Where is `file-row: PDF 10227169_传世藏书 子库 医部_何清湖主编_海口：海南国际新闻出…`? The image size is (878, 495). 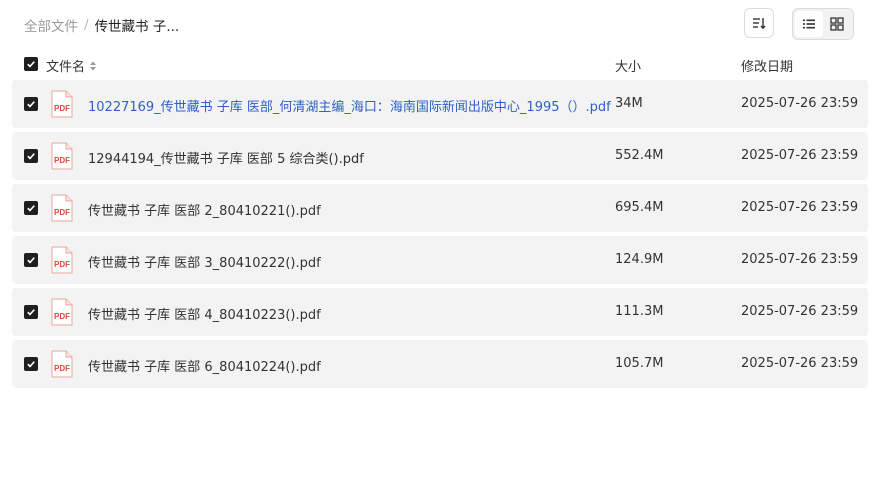
file-row: PDF 10227169_传世藏书 子库 医部_何清湖主编_海口：海南国际新闻出… is located at coordinates (440, 104).